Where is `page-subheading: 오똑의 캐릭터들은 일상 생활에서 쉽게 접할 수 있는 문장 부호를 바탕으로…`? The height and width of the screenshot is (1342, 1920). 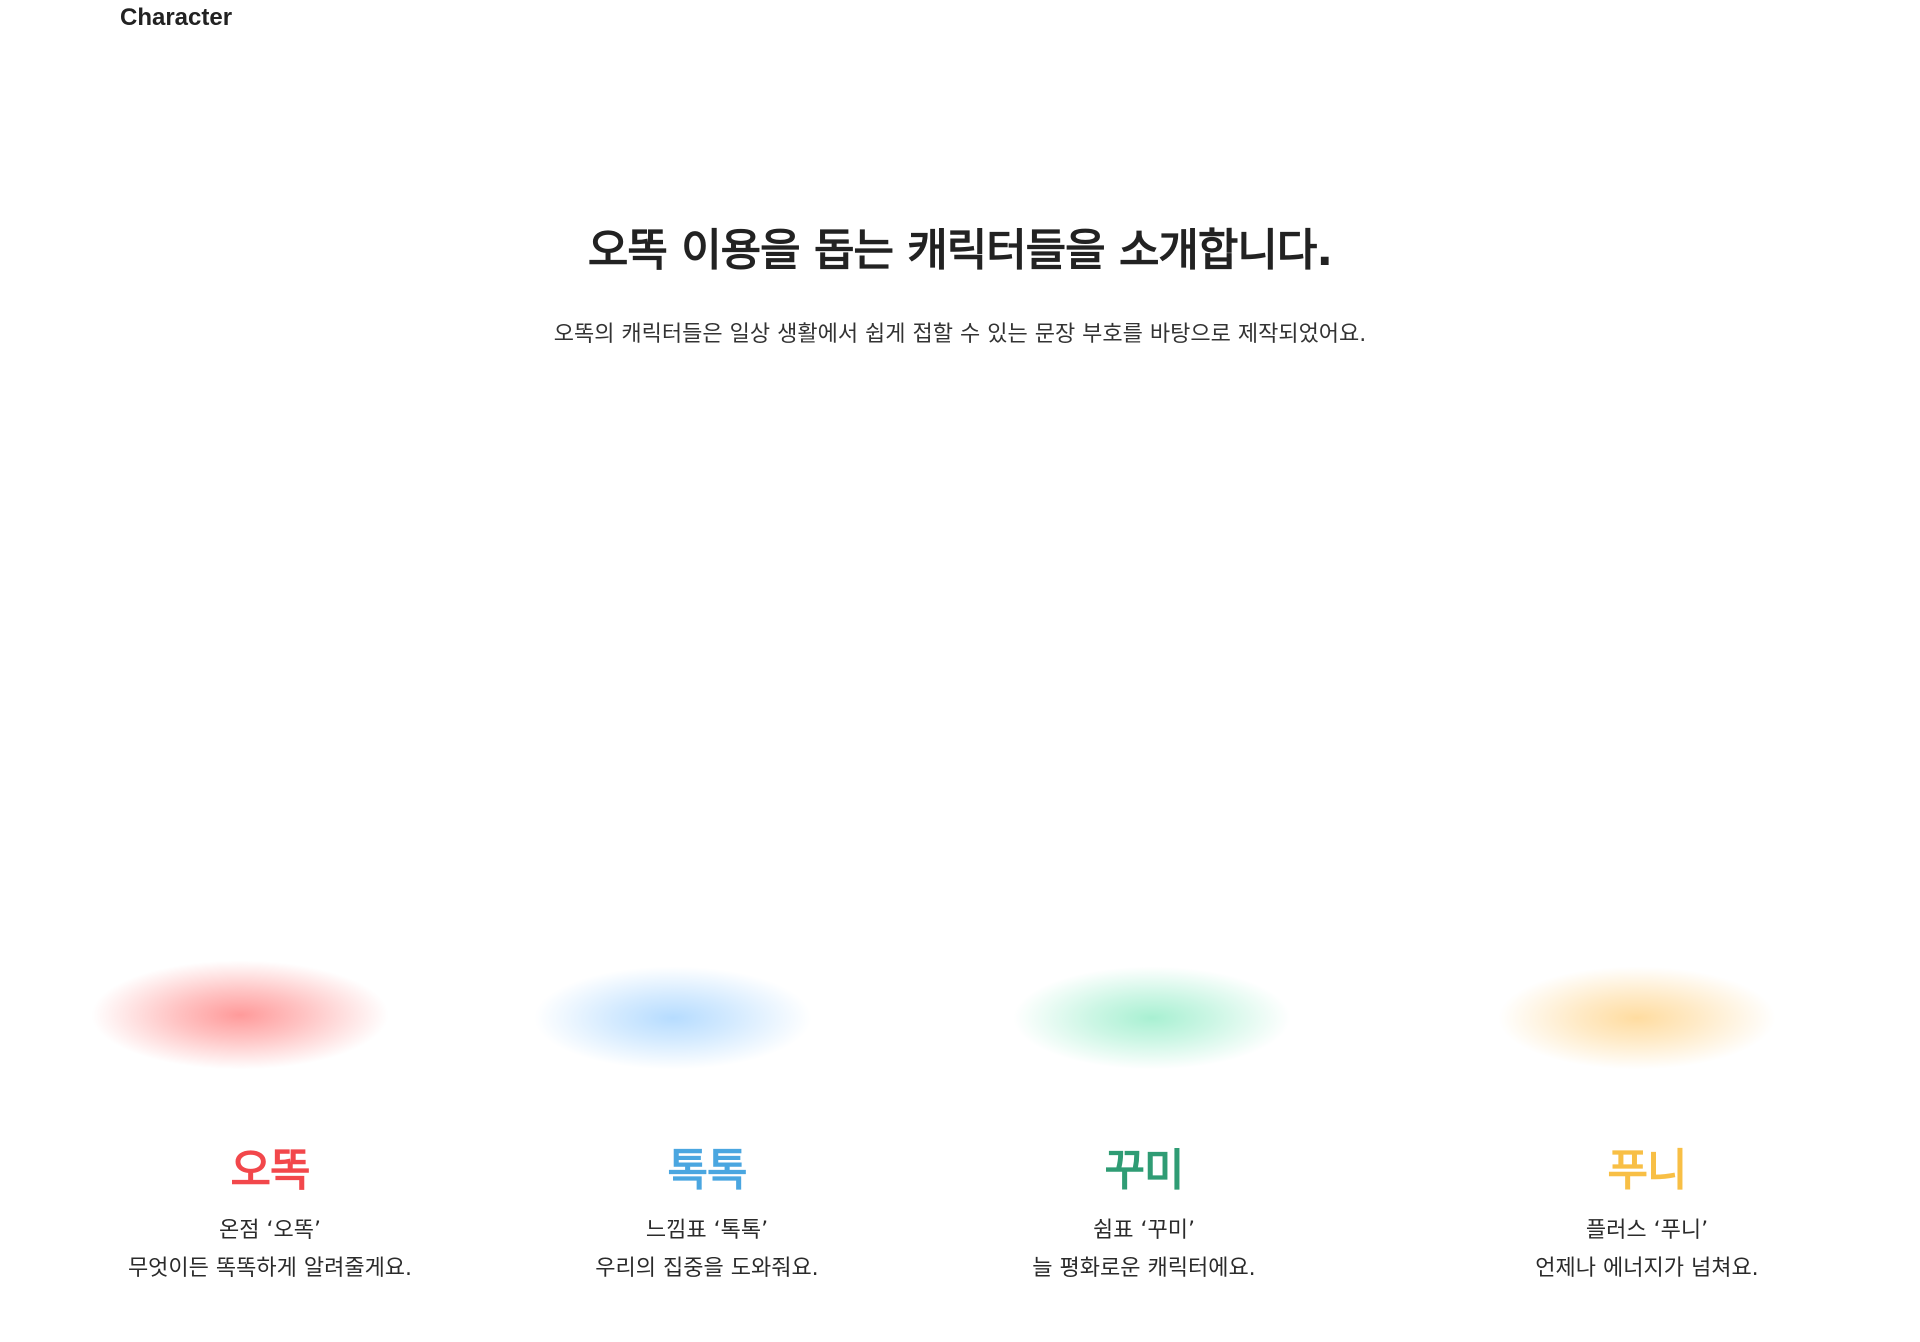 page-subheading: 오똑의 캐릭터들은 일상 생활에서 쉽게 접할 수 있는 문장 부호를 바탕으로… is located at coordinates (960, 334).